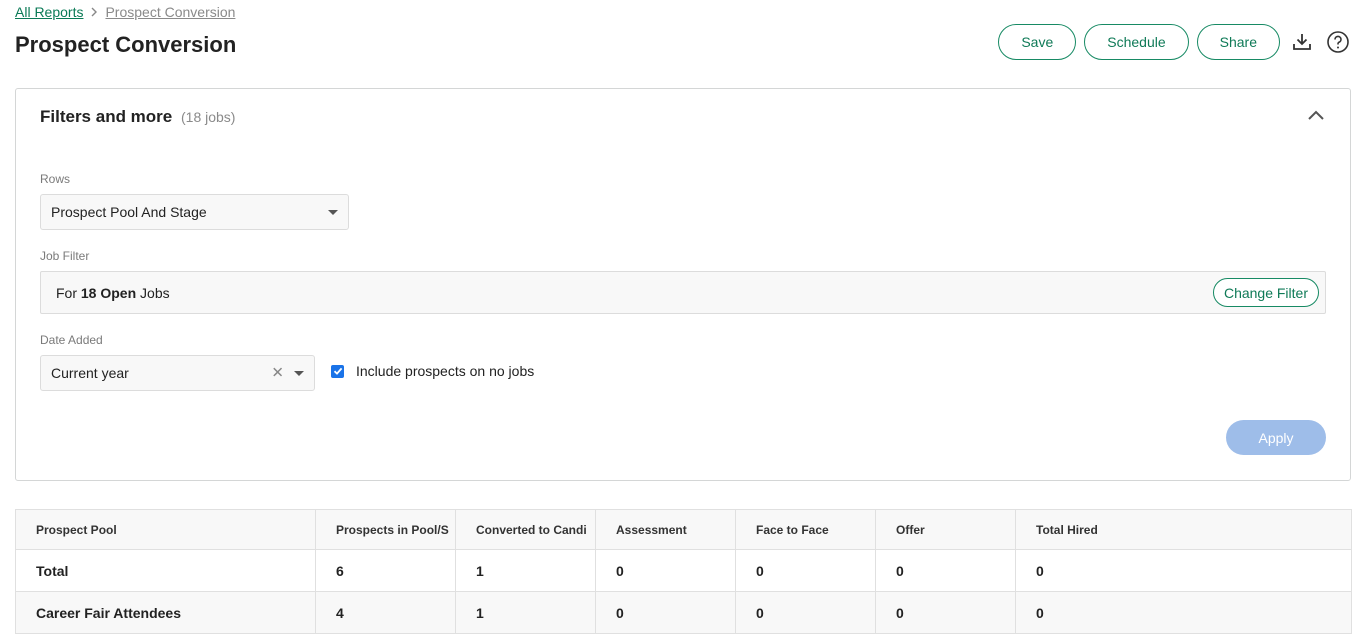 Image resolution: width=1366 pixels, height=634 pixels. What do you see at coordinates (71, 340) in the screenshot?
I see `date-added-label: Date Added` at bounding box center [71, 340].